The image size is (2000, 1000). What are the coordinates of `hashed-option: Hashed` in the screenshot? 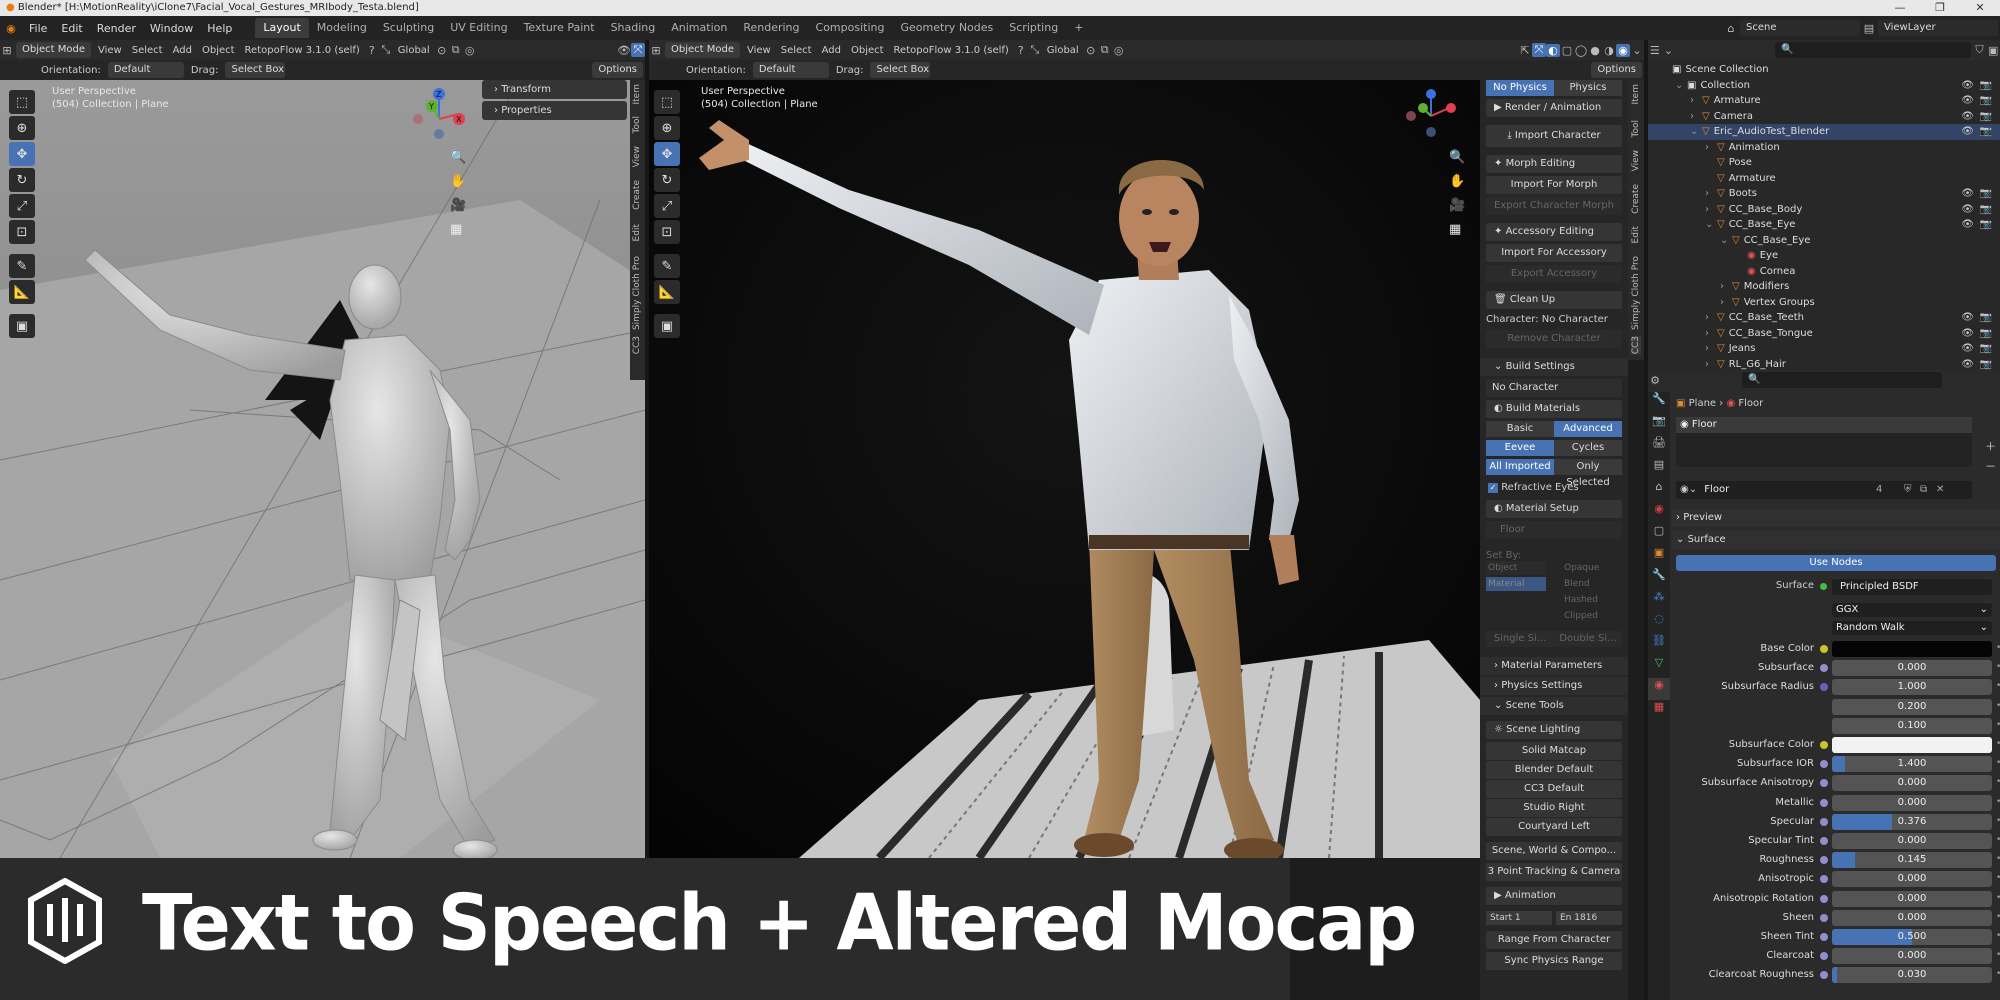 It's located at (1592, 600).